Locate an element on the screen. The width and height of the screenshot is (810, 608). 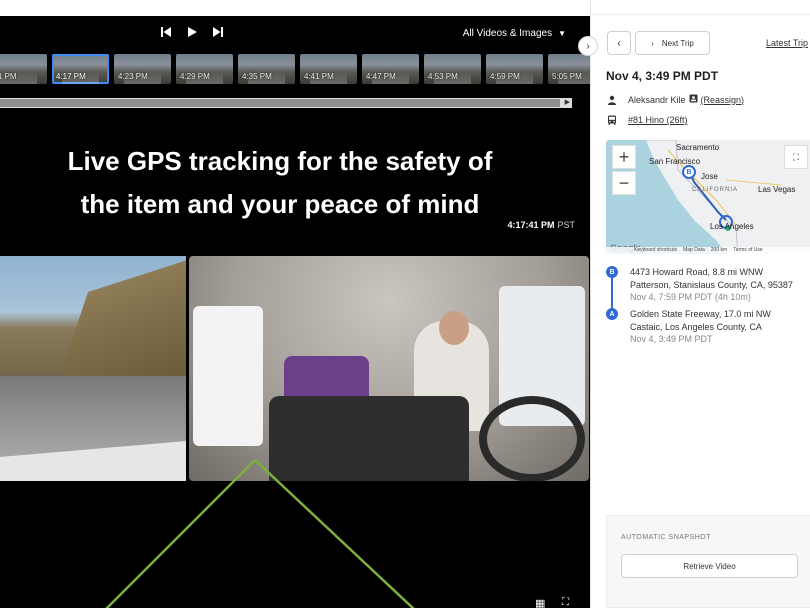
skip-previous-icon is located at coordinates (166, 32).